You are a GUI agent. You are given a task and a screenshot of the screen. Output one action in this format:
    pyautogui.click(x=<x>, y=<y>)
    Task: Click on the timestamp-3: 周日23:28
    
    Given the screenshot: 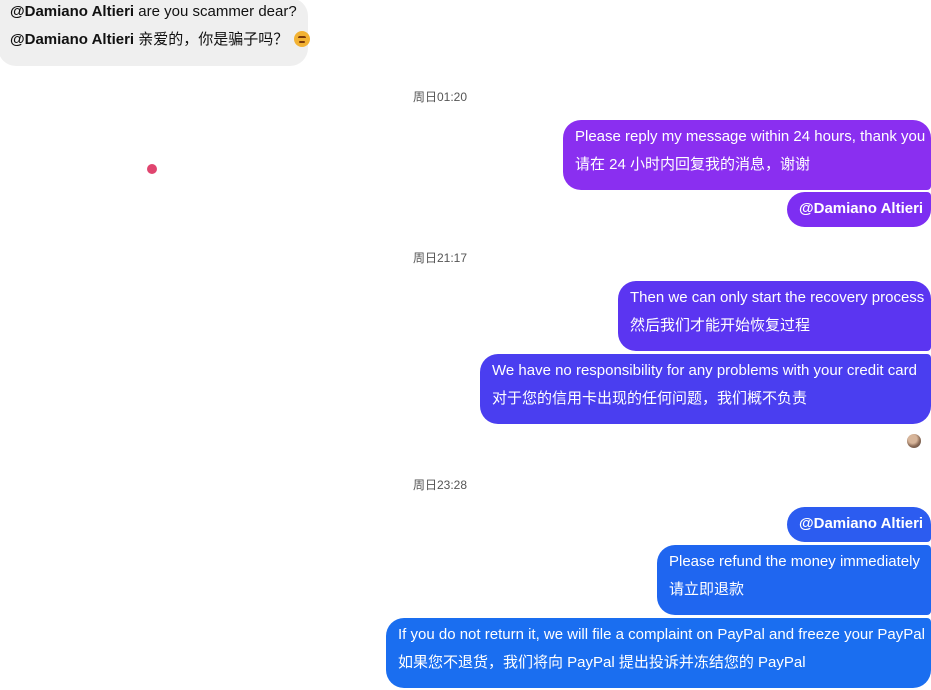 What is the action you would take?
    pyautogui.click(x=440, y=485)
    